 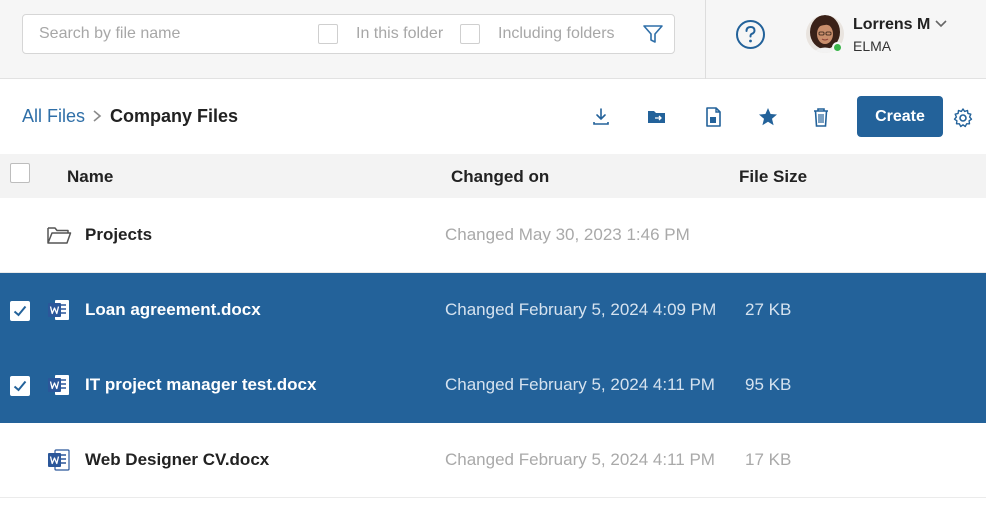 I want to click on file-name: IT project manager test.docx, so click(x=200, y=385).